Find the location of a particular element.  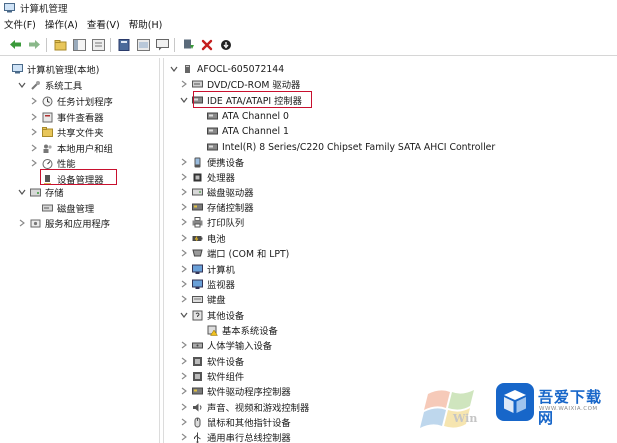

device-category-storage-controllers: 存储控制器 is located at coordinates (217, 207).